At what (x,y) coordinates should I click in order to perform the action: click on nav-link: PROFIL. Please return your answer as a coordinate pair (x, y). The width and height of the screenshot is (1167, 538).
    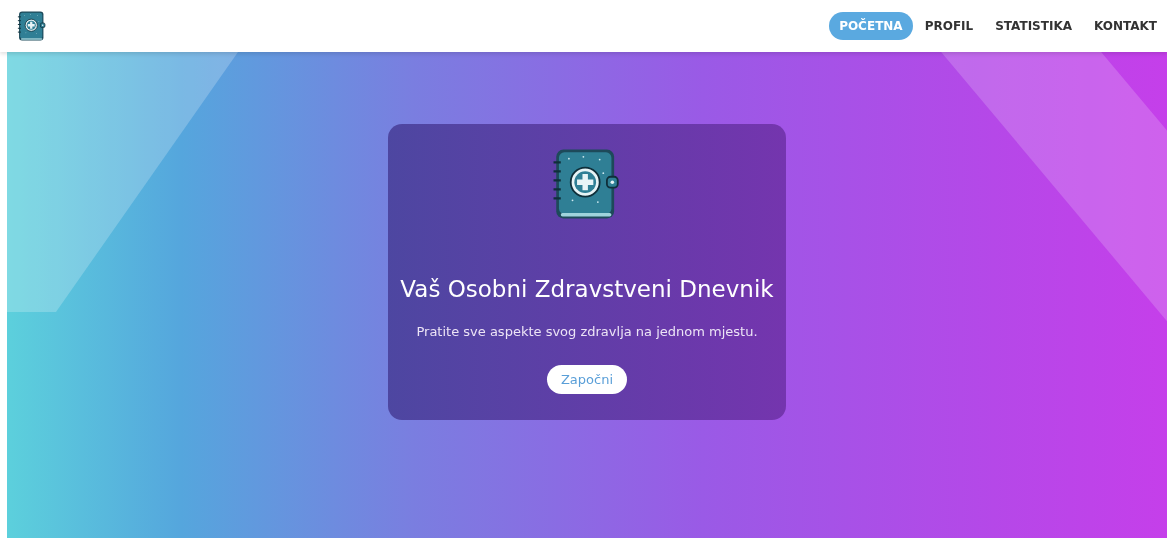
    Looking at the image, I should click on (949, 26).